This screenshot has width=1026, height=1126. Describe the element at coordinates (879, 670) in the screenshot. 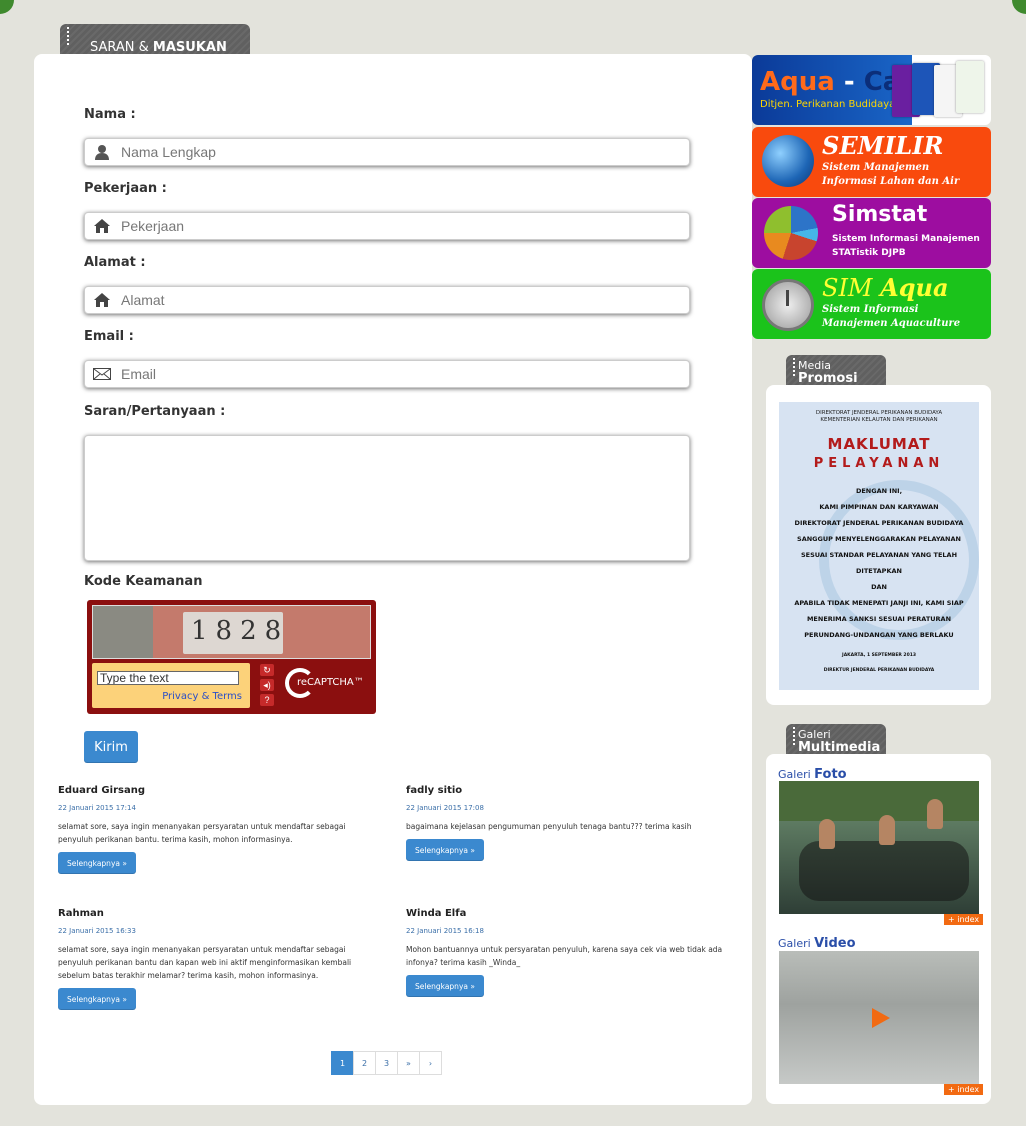

I see `maklumat-signer: DIREKTUR JENDERAL PERIKANAN BUDIDAYA` at that location.